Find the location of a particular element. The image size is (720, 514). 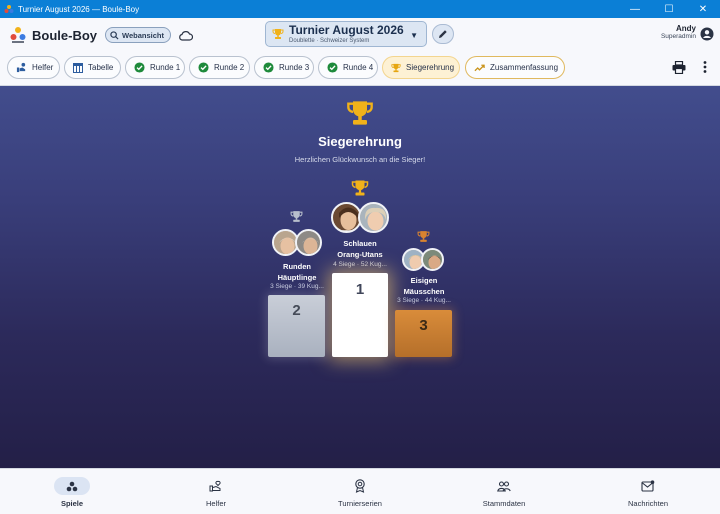

tab-label: Runde 1 is located at coordinates (165, 67).